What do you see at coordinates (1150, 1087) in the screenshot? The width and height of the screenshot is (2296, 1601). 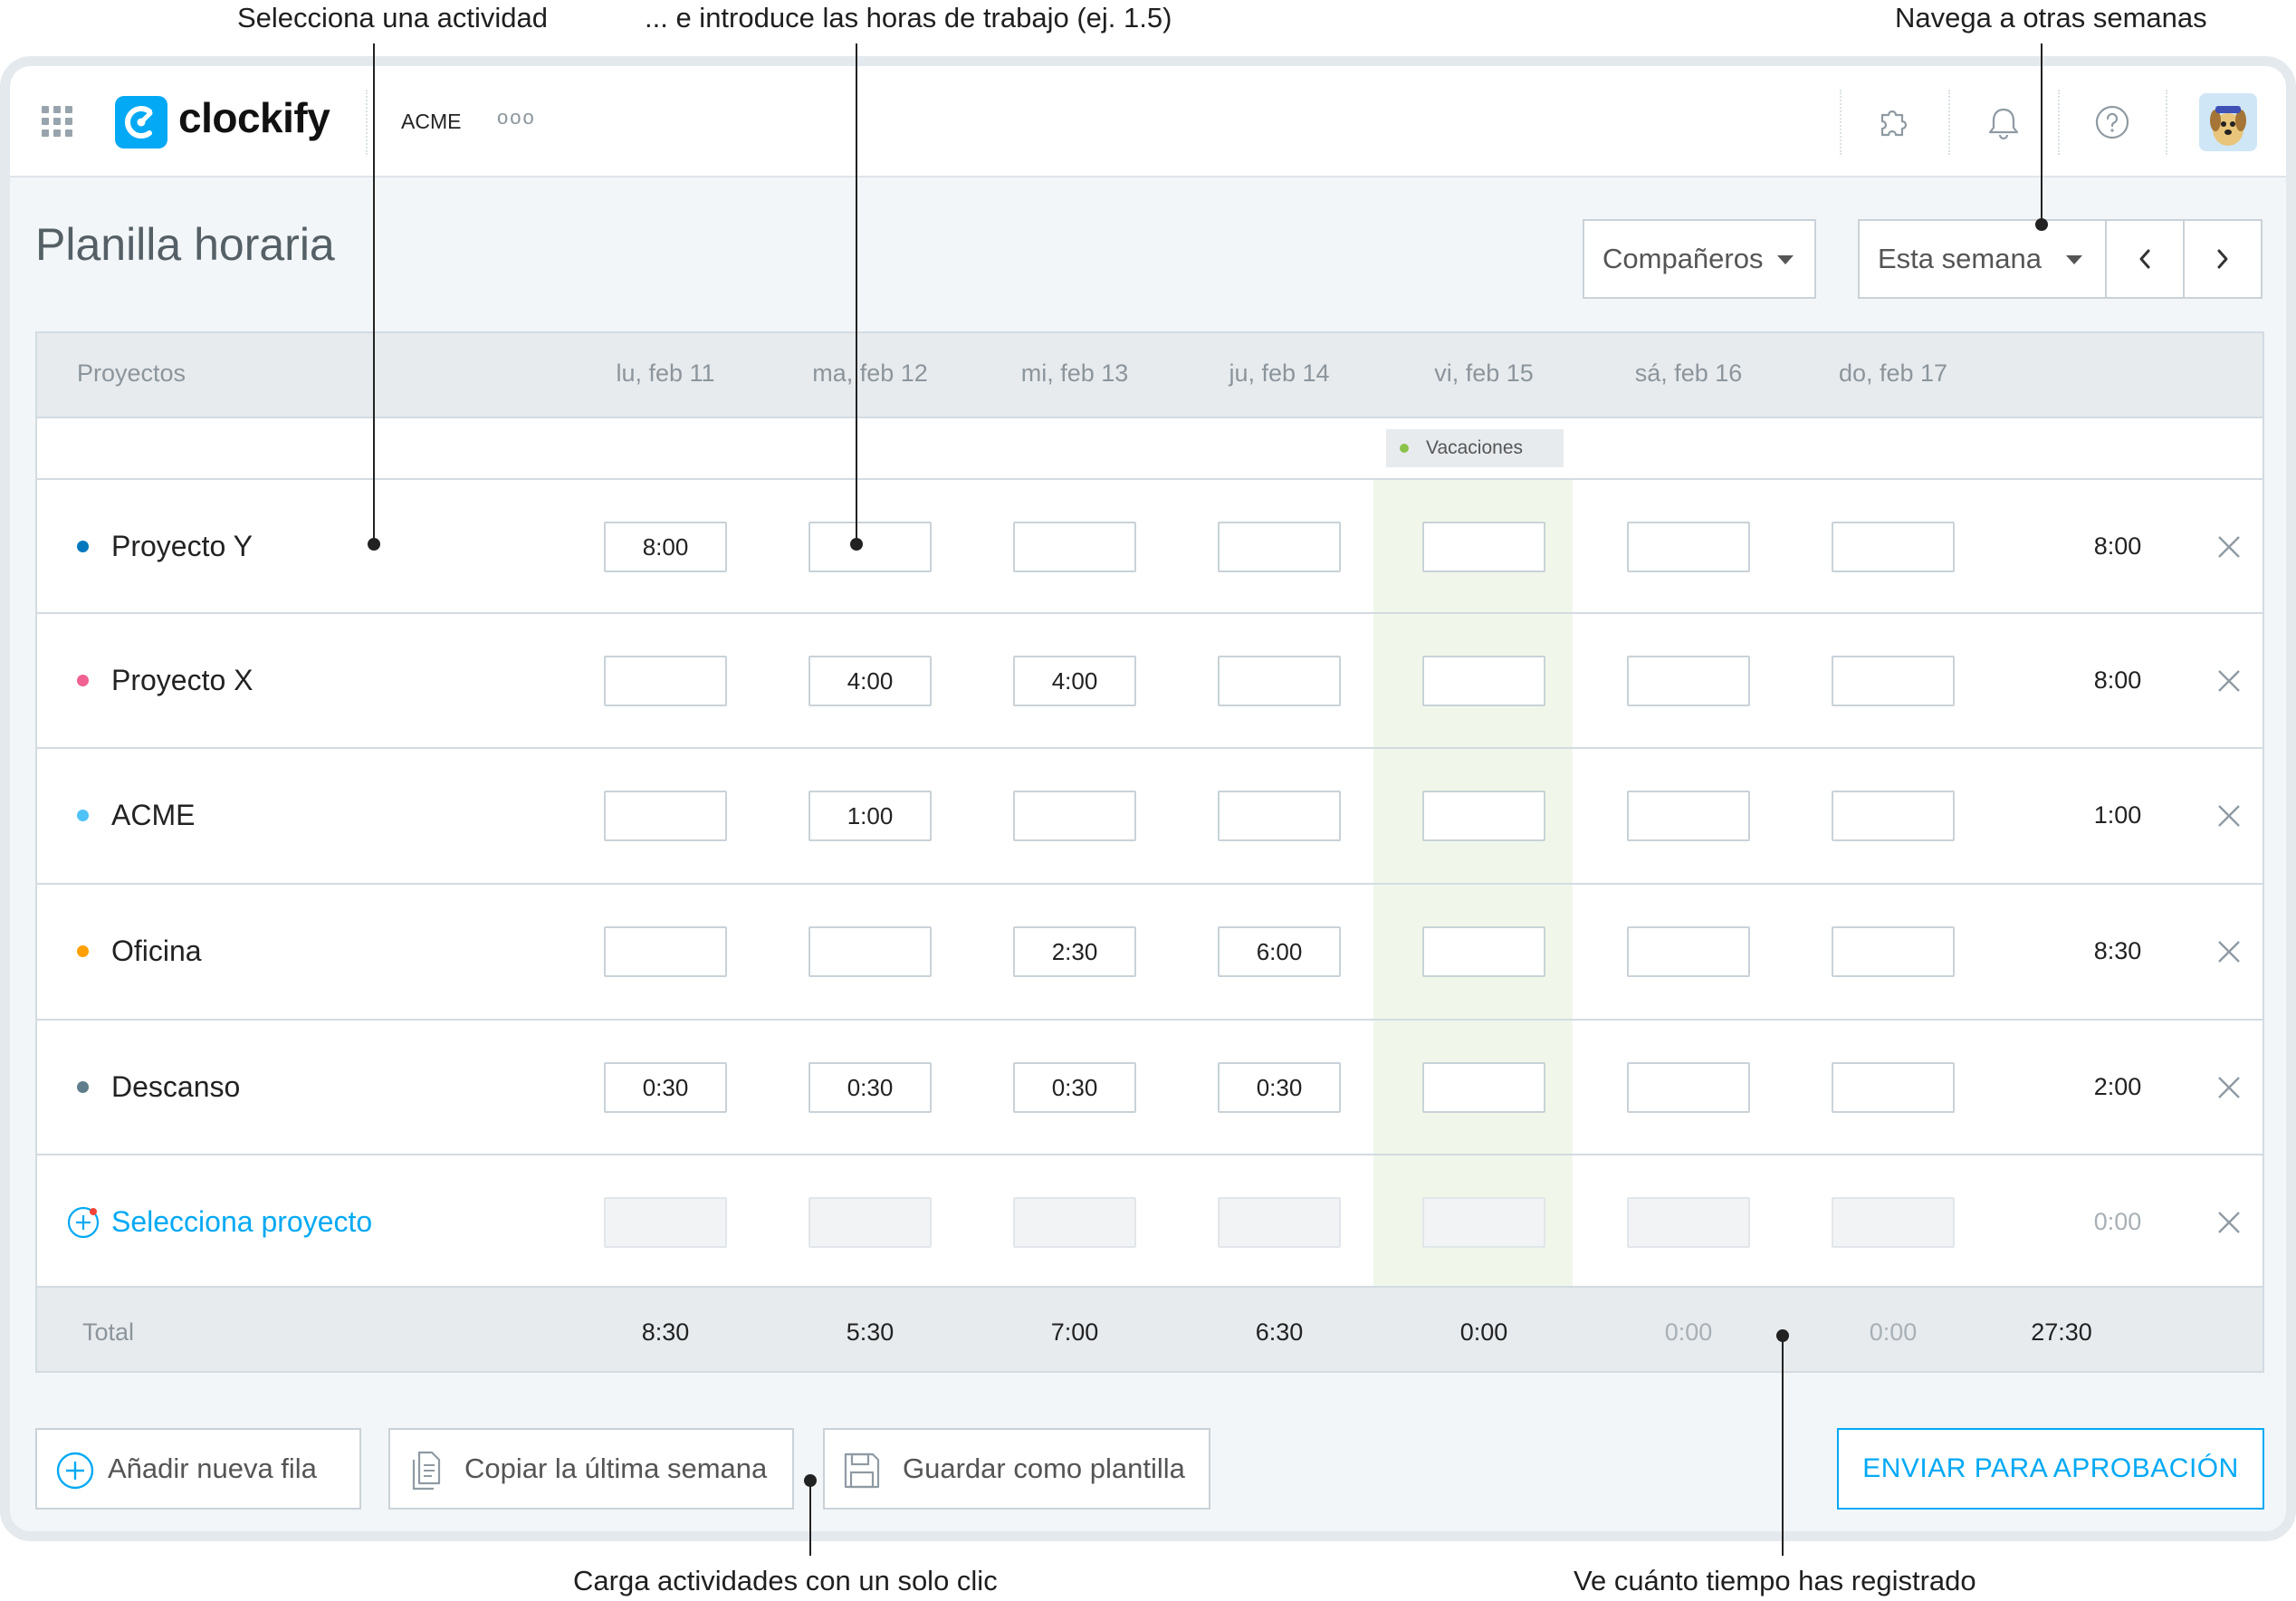 I see `table-row: Descanso 0:30 0:30 0:30 0:30 2:00` at bounding box center [1150, 1087].